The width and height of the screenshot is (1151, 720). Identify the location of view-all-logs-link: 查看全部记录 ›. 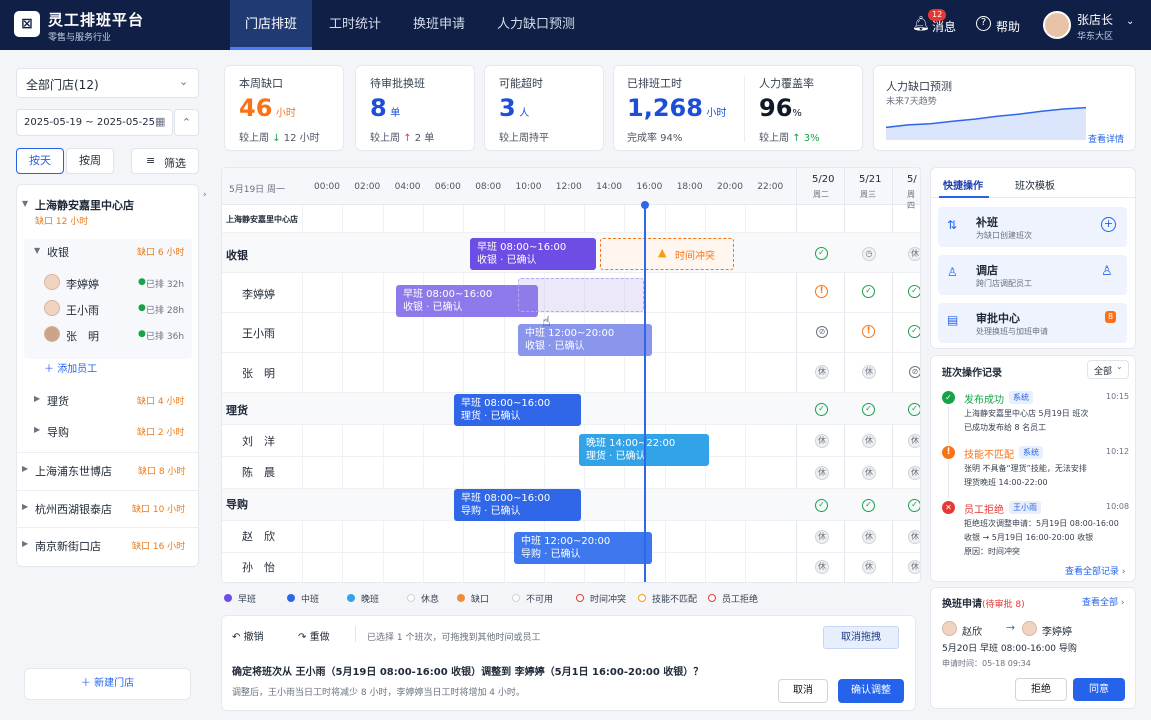
(1095, 570).